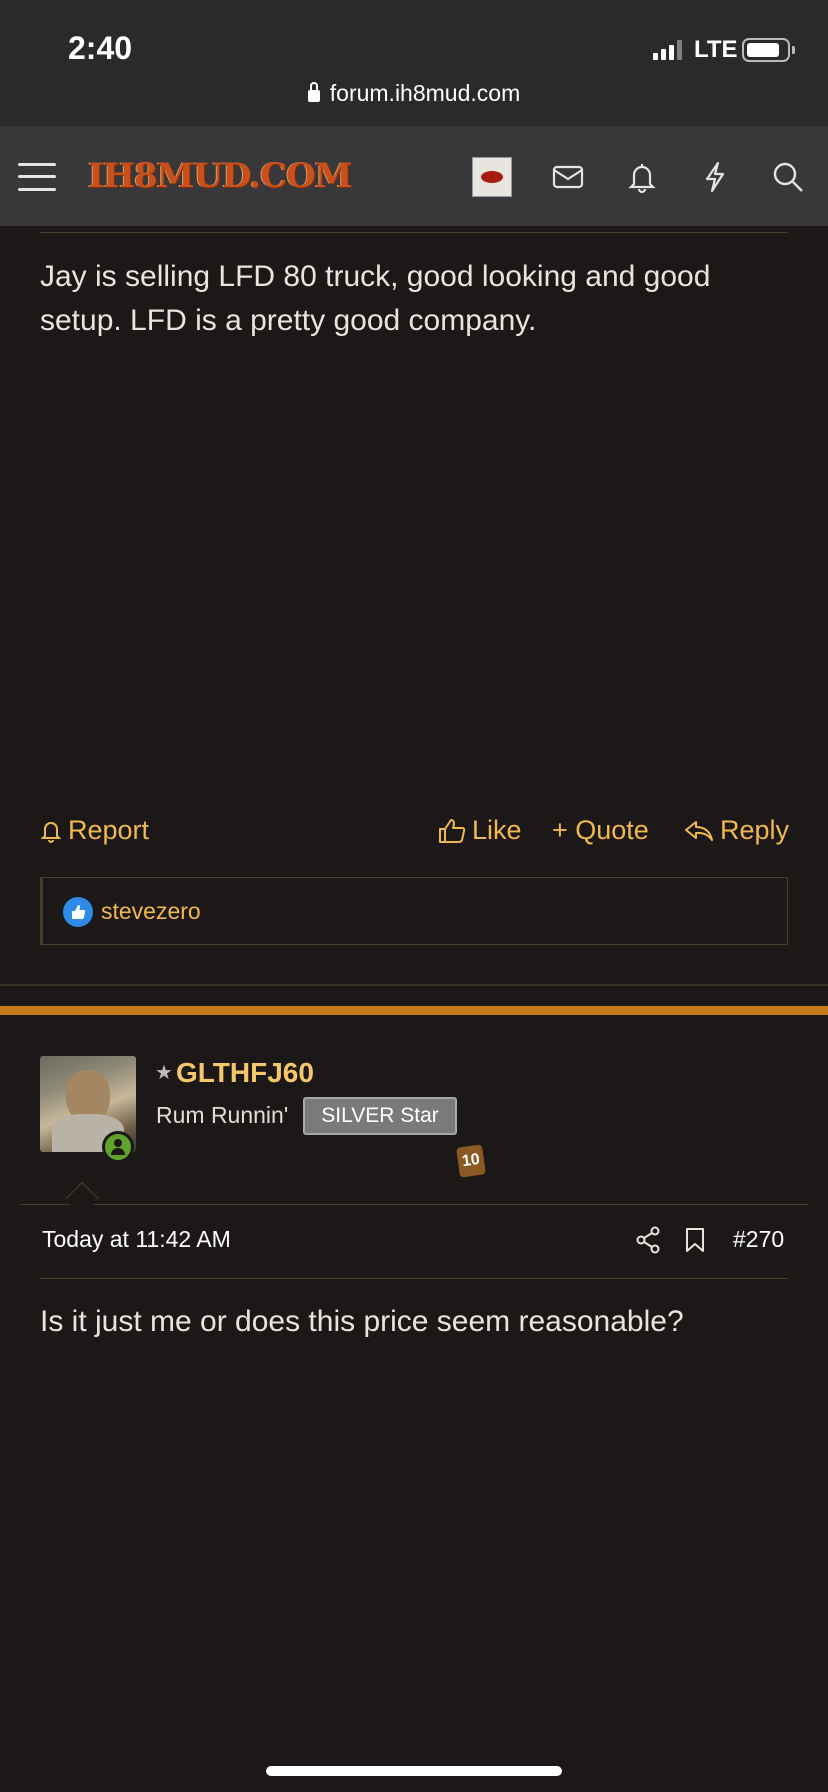  What do you see at coordinates (667, 50) in the screenshot?
I see `signal-icon` at bounding box center [667, 50].